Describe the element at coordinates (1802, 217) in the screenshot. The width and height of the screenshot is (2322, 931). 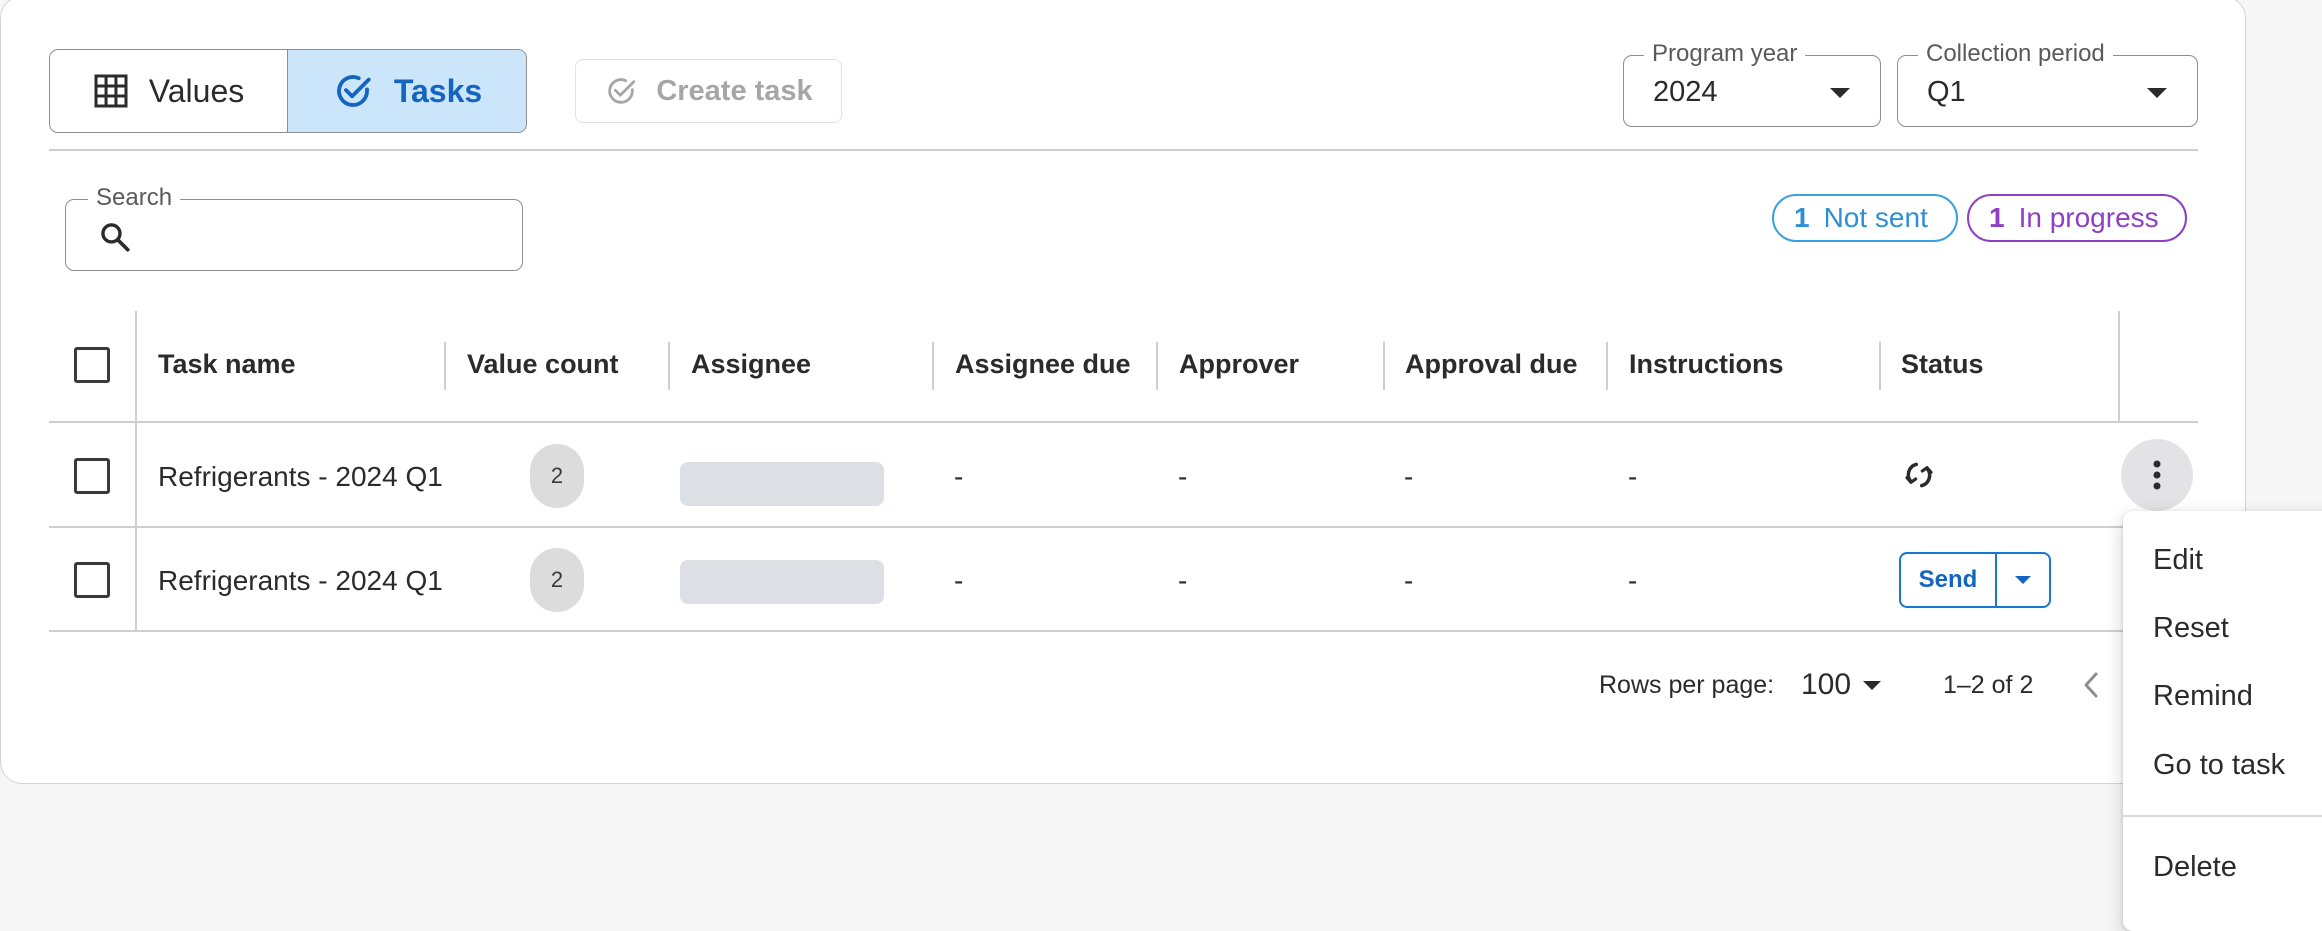
I see `not-sent-count: 1` at that location.